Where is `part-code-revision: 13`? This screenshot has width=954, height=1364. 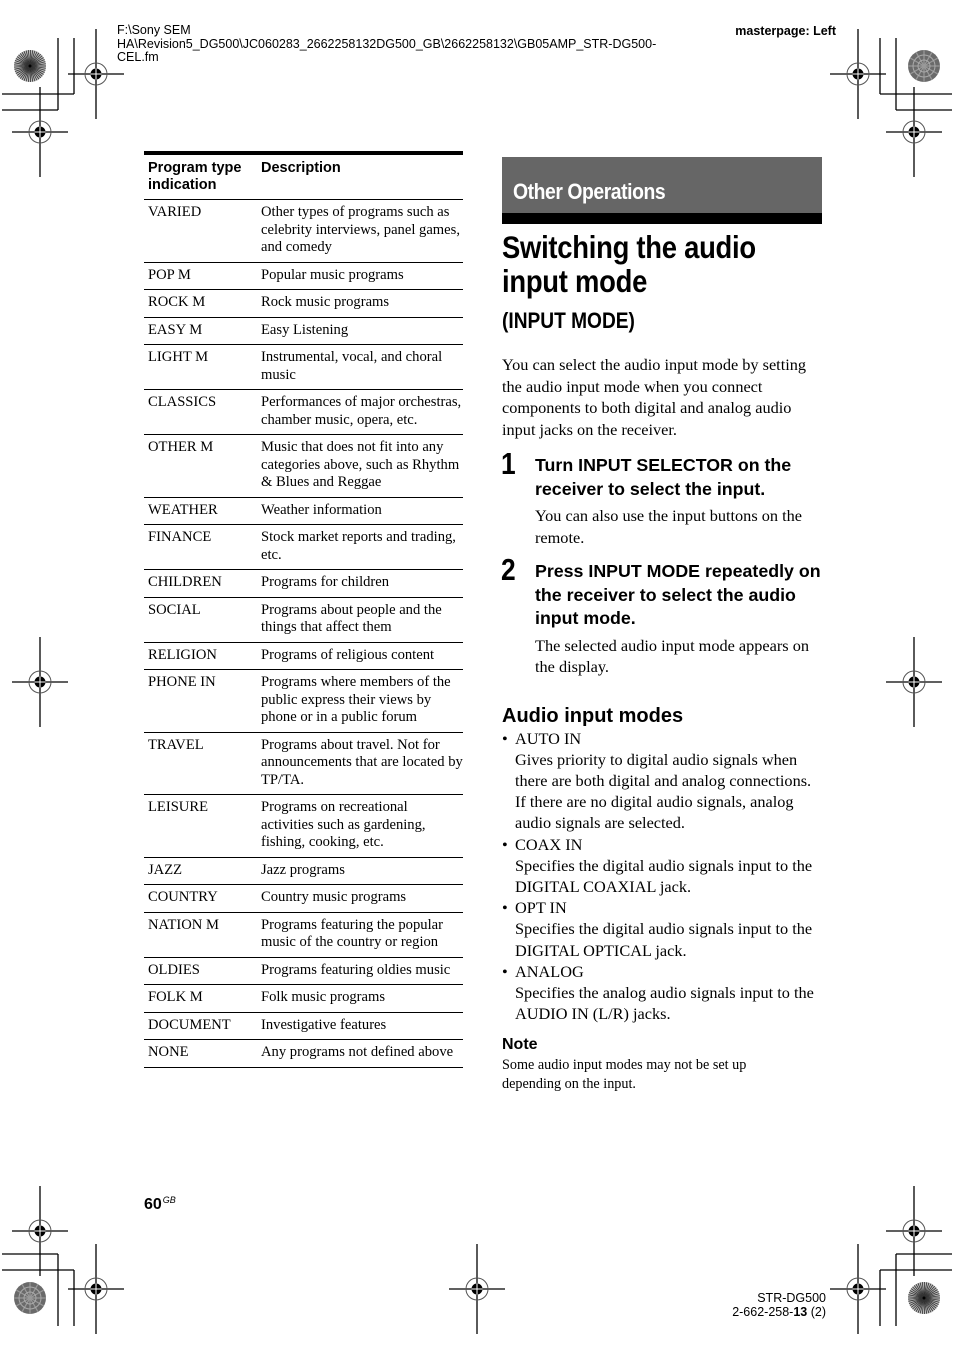 part-code-revision: 13 is located at coordinates (800, 1312).